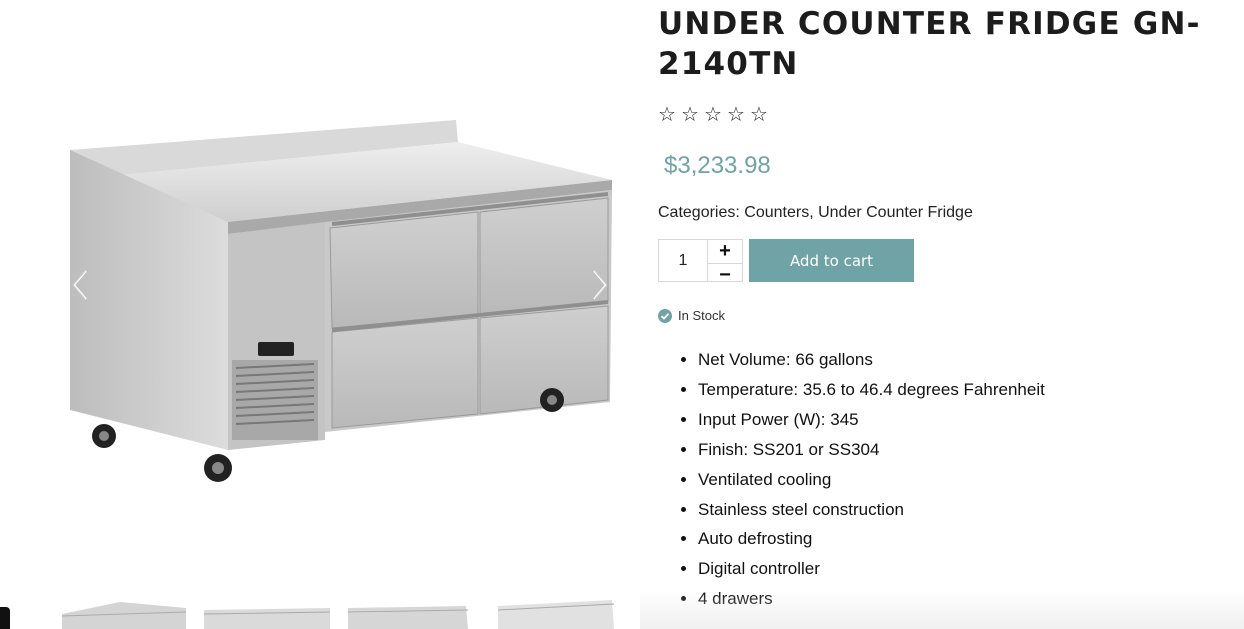 Image resolution: width=1244 pixels, height=629 pixels. Describe the element at coordinates (895, 212) in the screenshot. I see `category-link-under-counter-fridge: Under Counter Fridge` at that location.